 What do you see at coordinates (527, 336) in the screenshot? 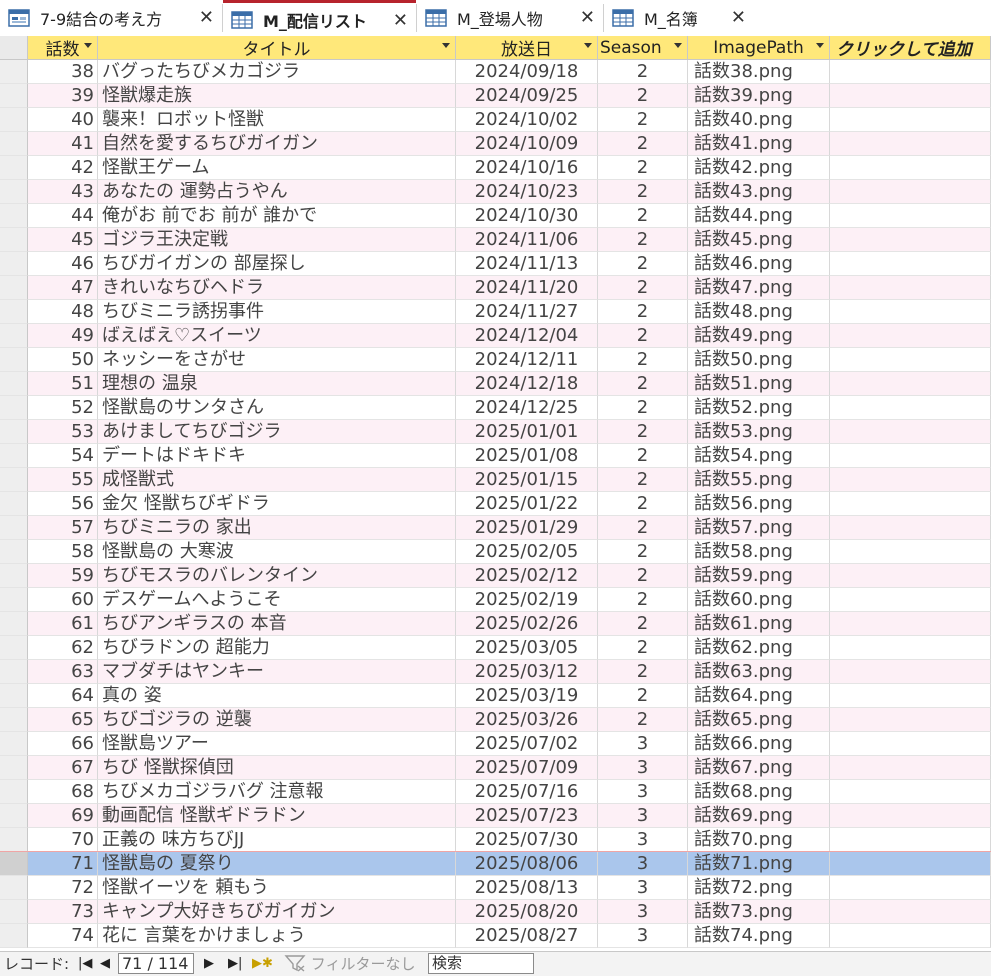
I see `cell-date: 2024/12/04` at bounding box center [527, 336].